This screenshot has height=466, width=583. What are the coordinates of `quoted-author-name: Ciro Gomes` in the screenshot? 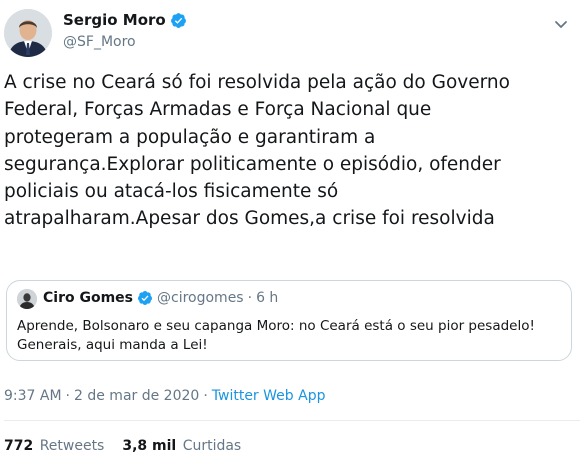 It's located at (88, 298).